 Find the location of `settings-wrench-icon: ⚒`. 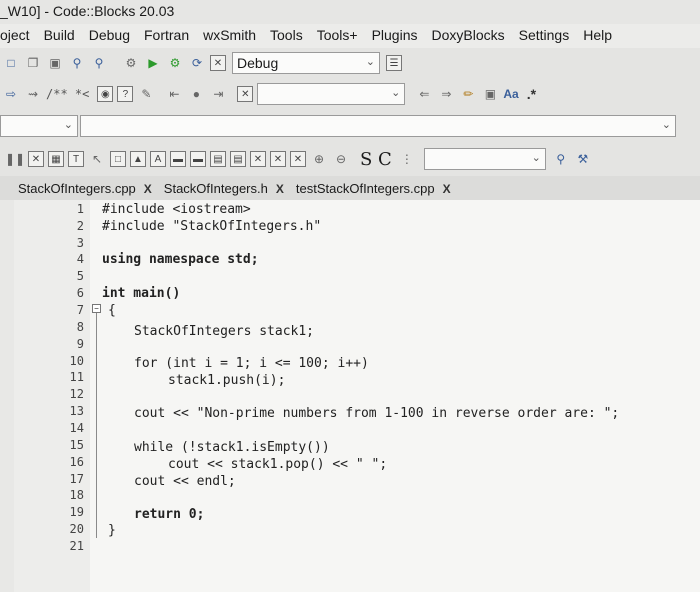

settings-wrench-icon: ⚒ is located at coordinates (583, 159).